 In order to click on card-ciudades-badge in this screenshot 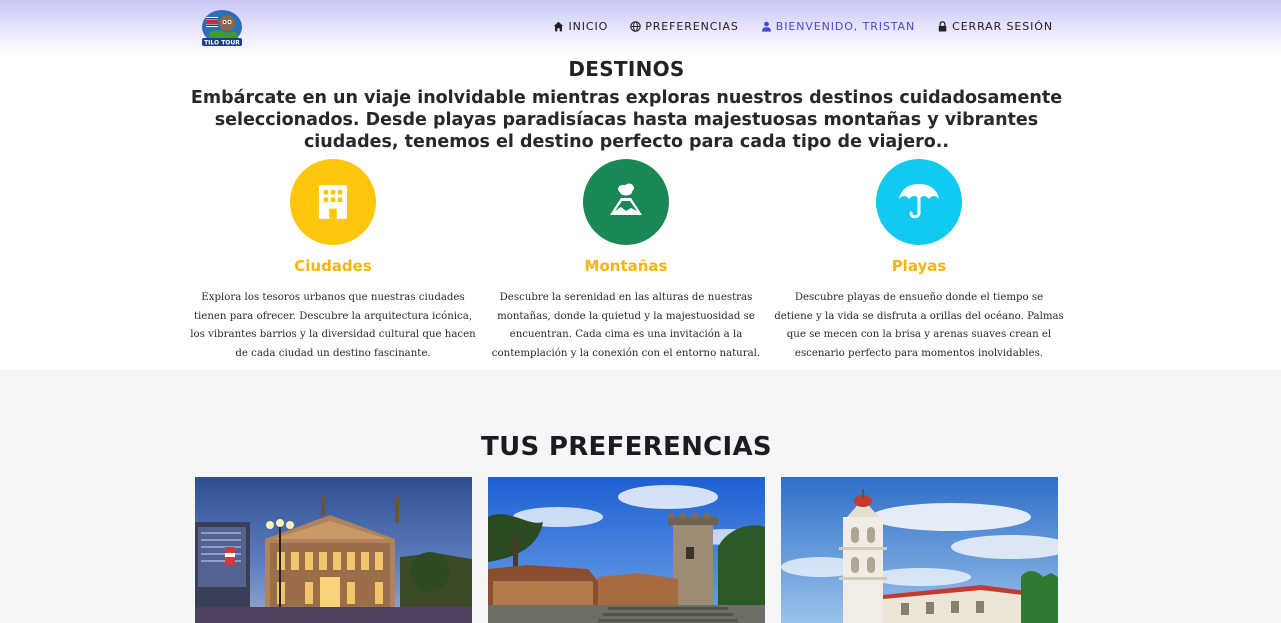, I will do `click(333, 202)`.